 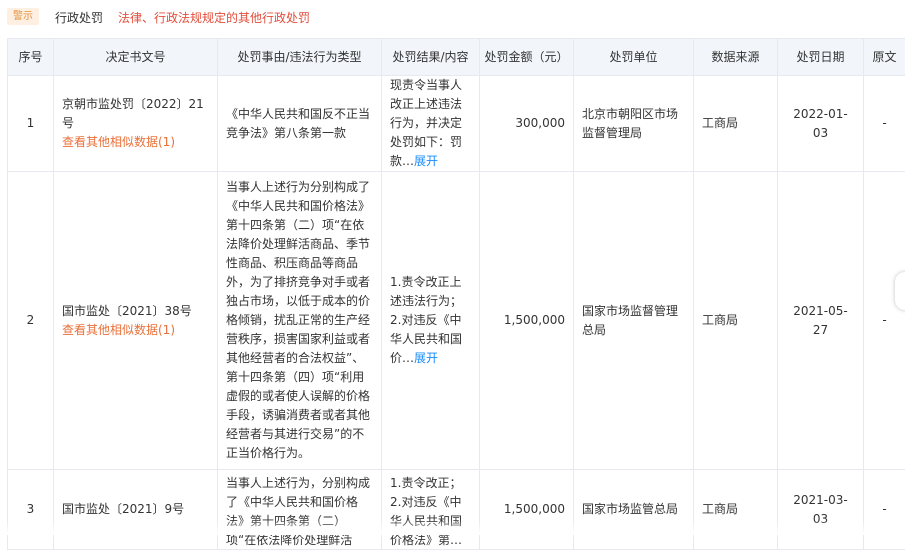 I want to click on doc-no: 京朝市监处罚〔2022〕21号, so click(x=133, y=113).